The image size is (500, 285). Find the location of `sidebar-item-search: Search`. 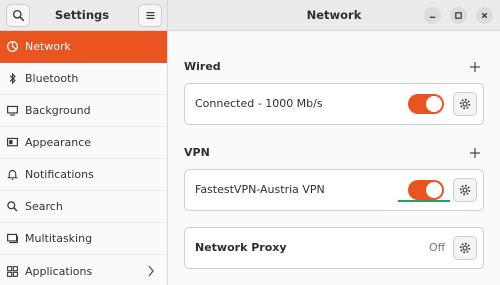

sidebar-item-search: Search is located at coordinates (83, 207).